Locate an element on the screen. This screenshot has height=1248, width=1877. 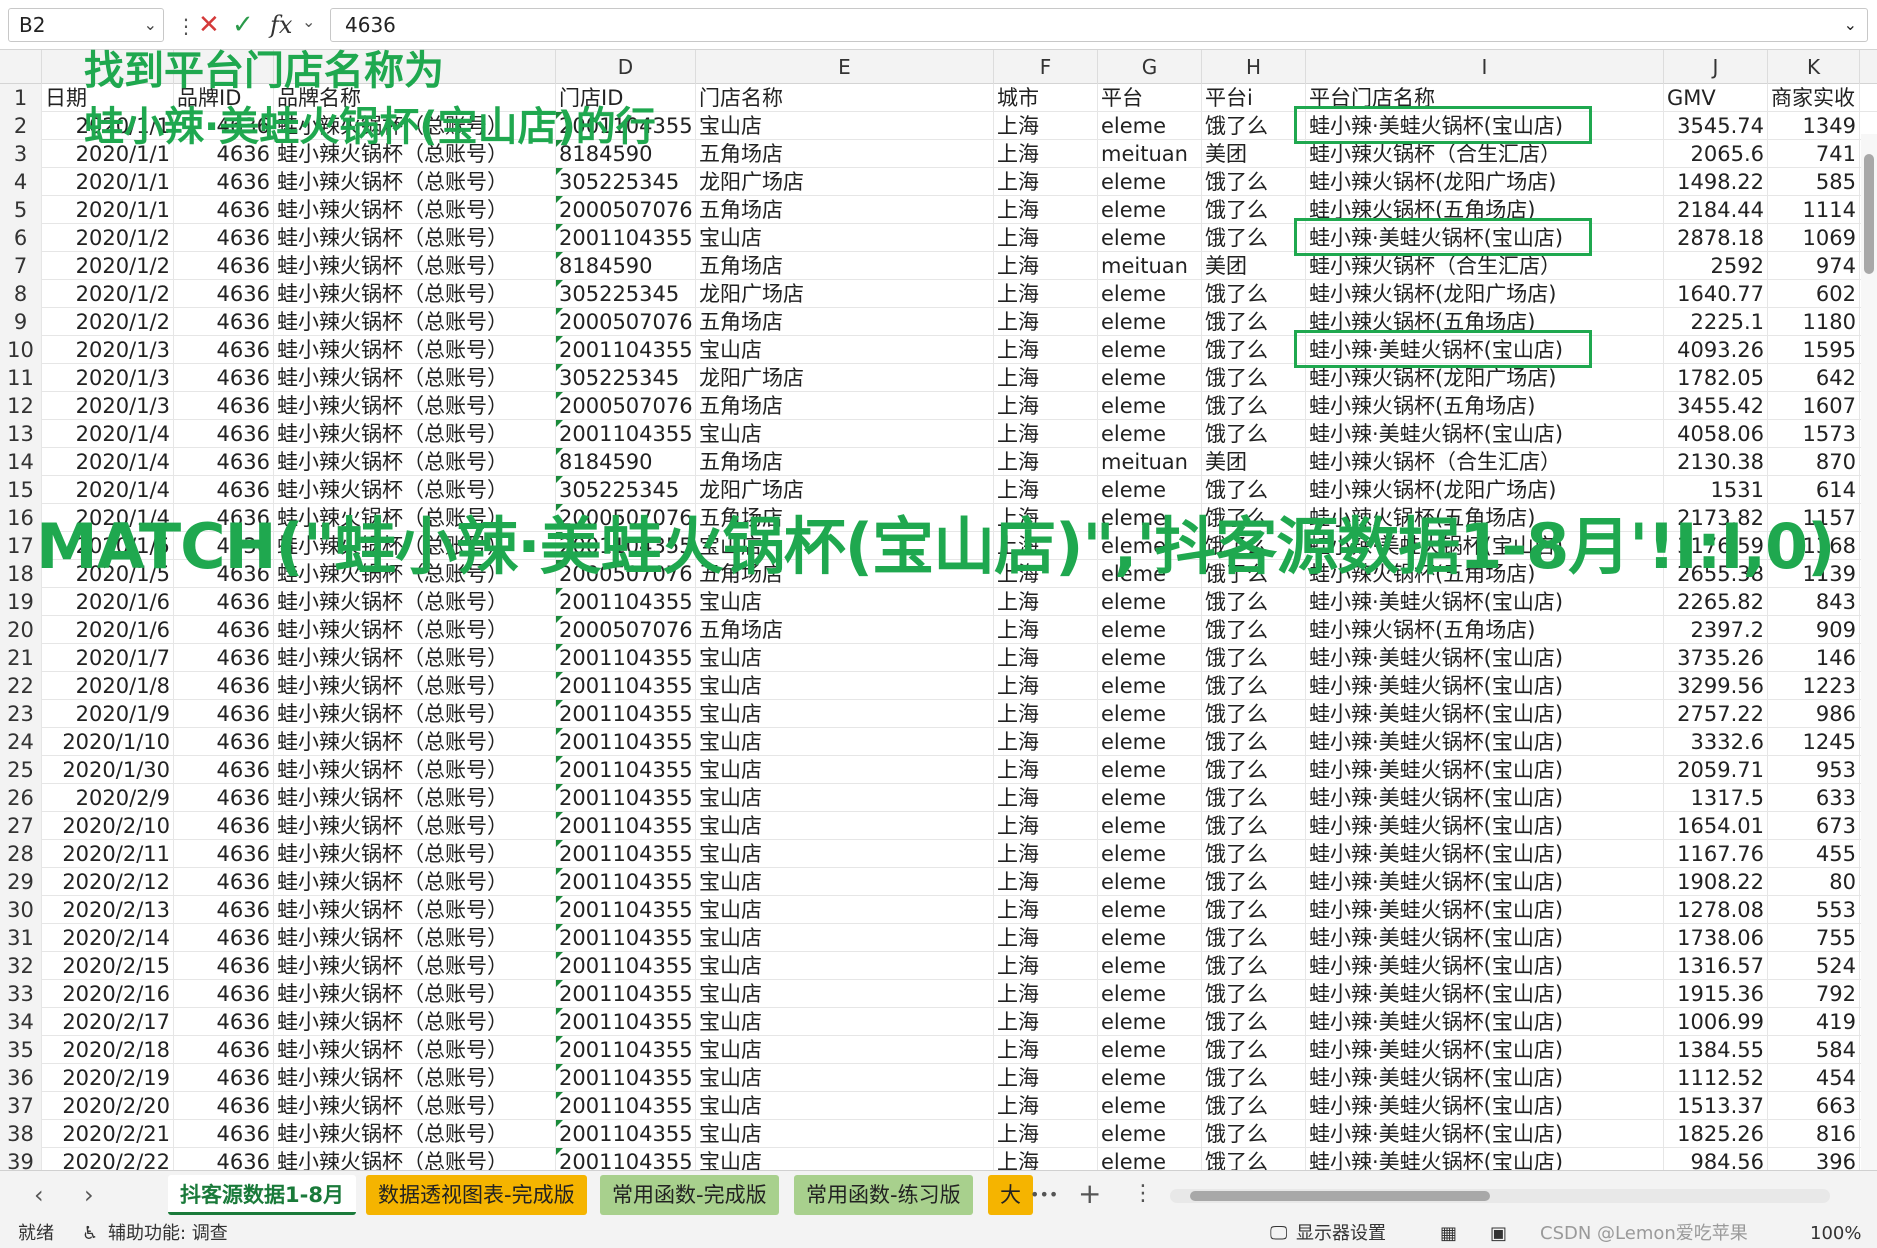
cell-date: 2020/2/12 is located at coordinates (108, 882).